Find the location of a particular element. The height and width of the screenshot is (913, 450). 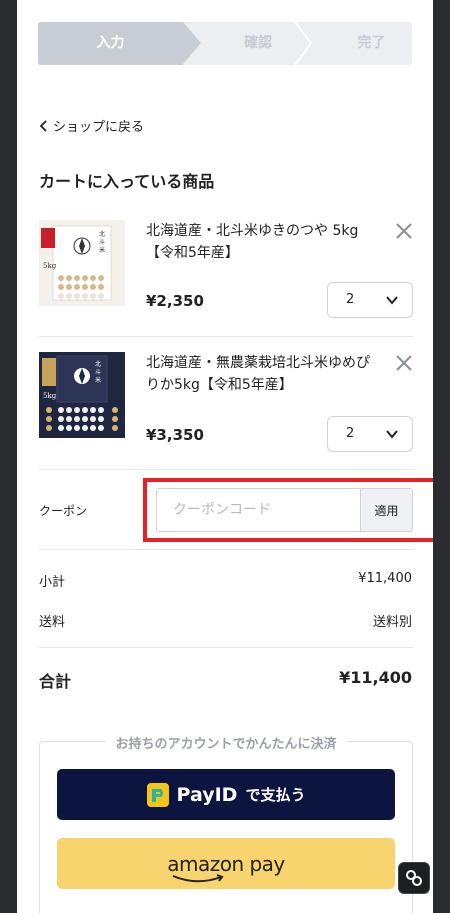

amazon-pay-label: amazon pay is located at coordinates (226, 863).